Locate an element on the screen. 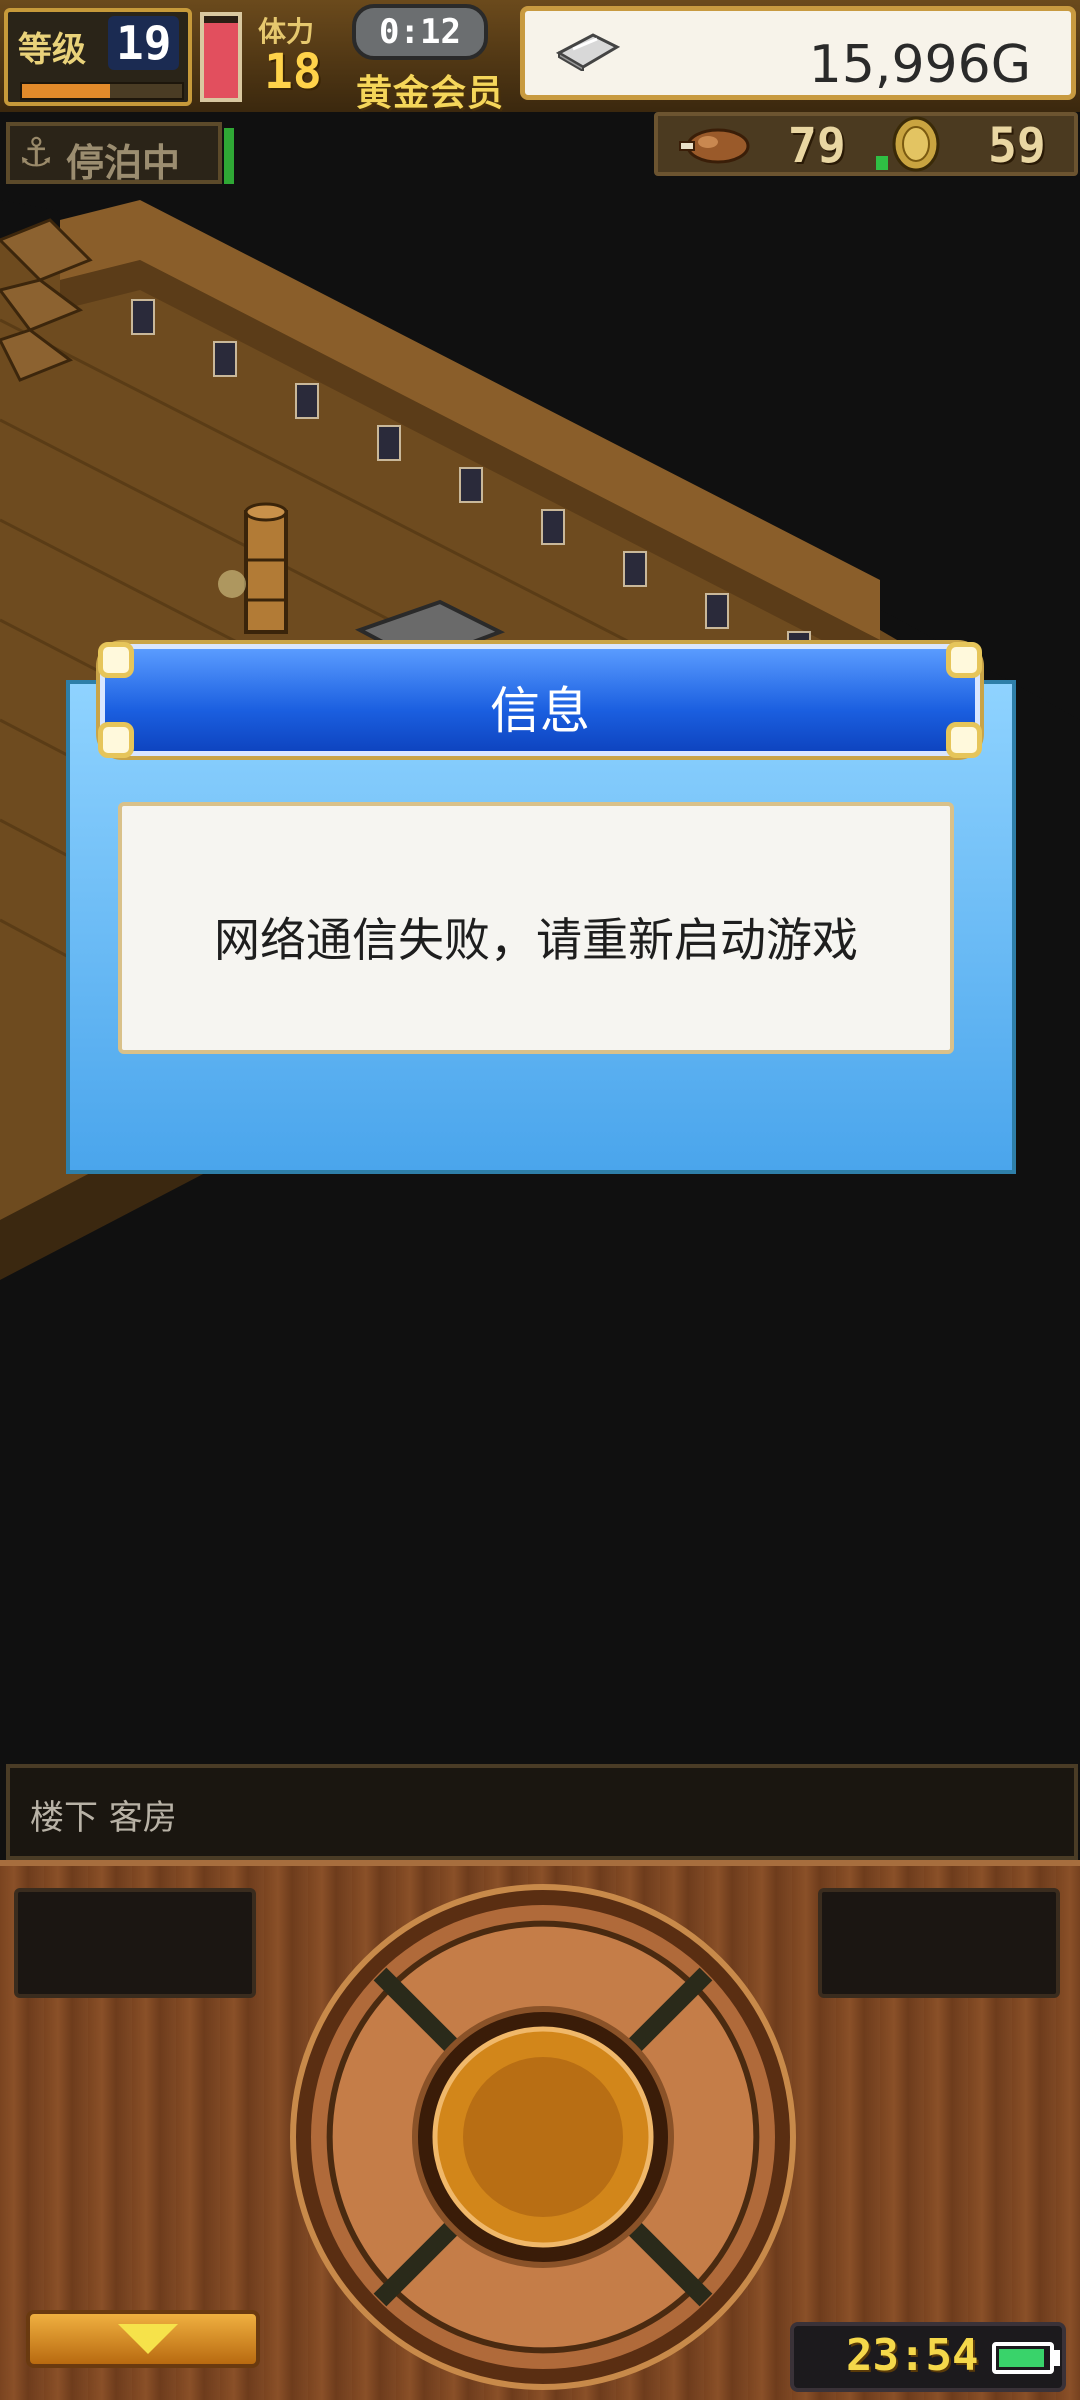 This screenshot has width=1080, height=2400. battery-tip is located at coordinates (1057, 2358).